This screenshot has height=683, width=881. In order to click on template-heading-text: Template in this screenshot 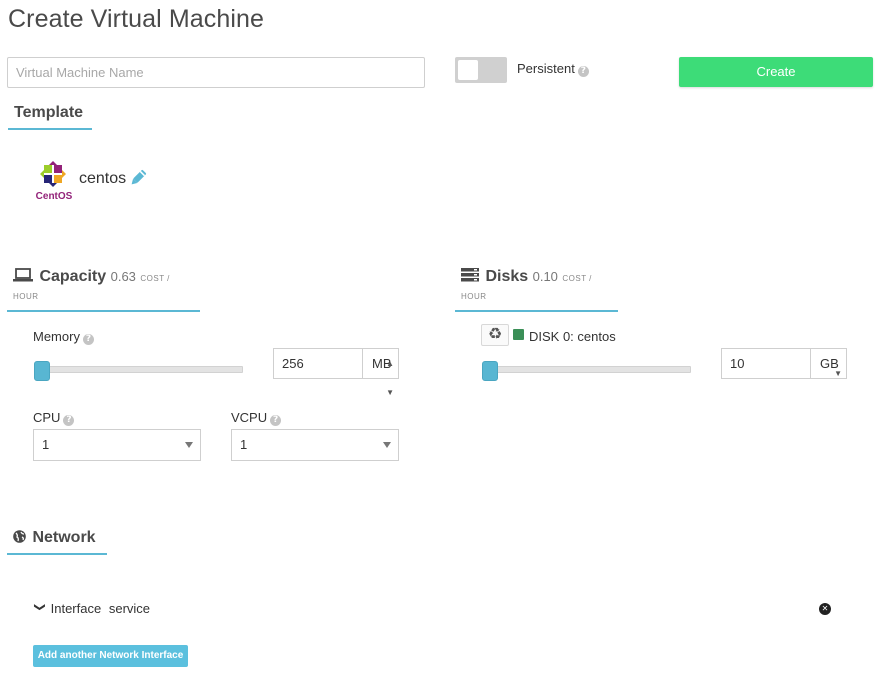, I will do `click(49, 112)`.